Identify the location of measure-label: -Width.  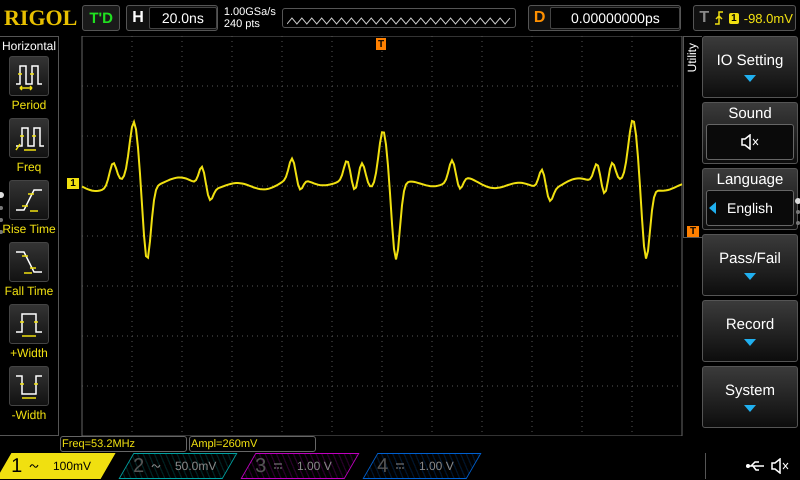
(29, 415).